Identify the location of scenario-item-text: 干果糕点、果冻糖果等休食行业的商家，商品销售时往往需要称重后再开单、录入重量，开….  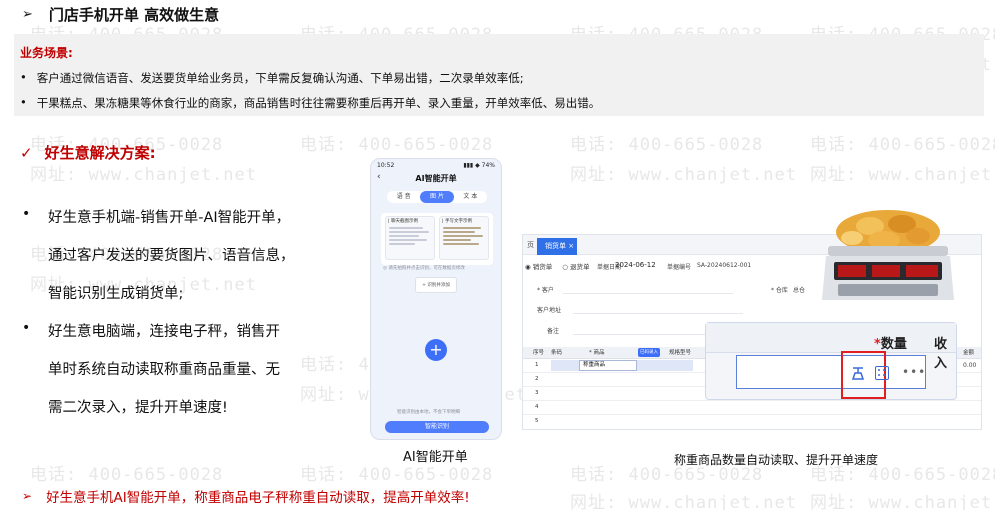
(318, 103).